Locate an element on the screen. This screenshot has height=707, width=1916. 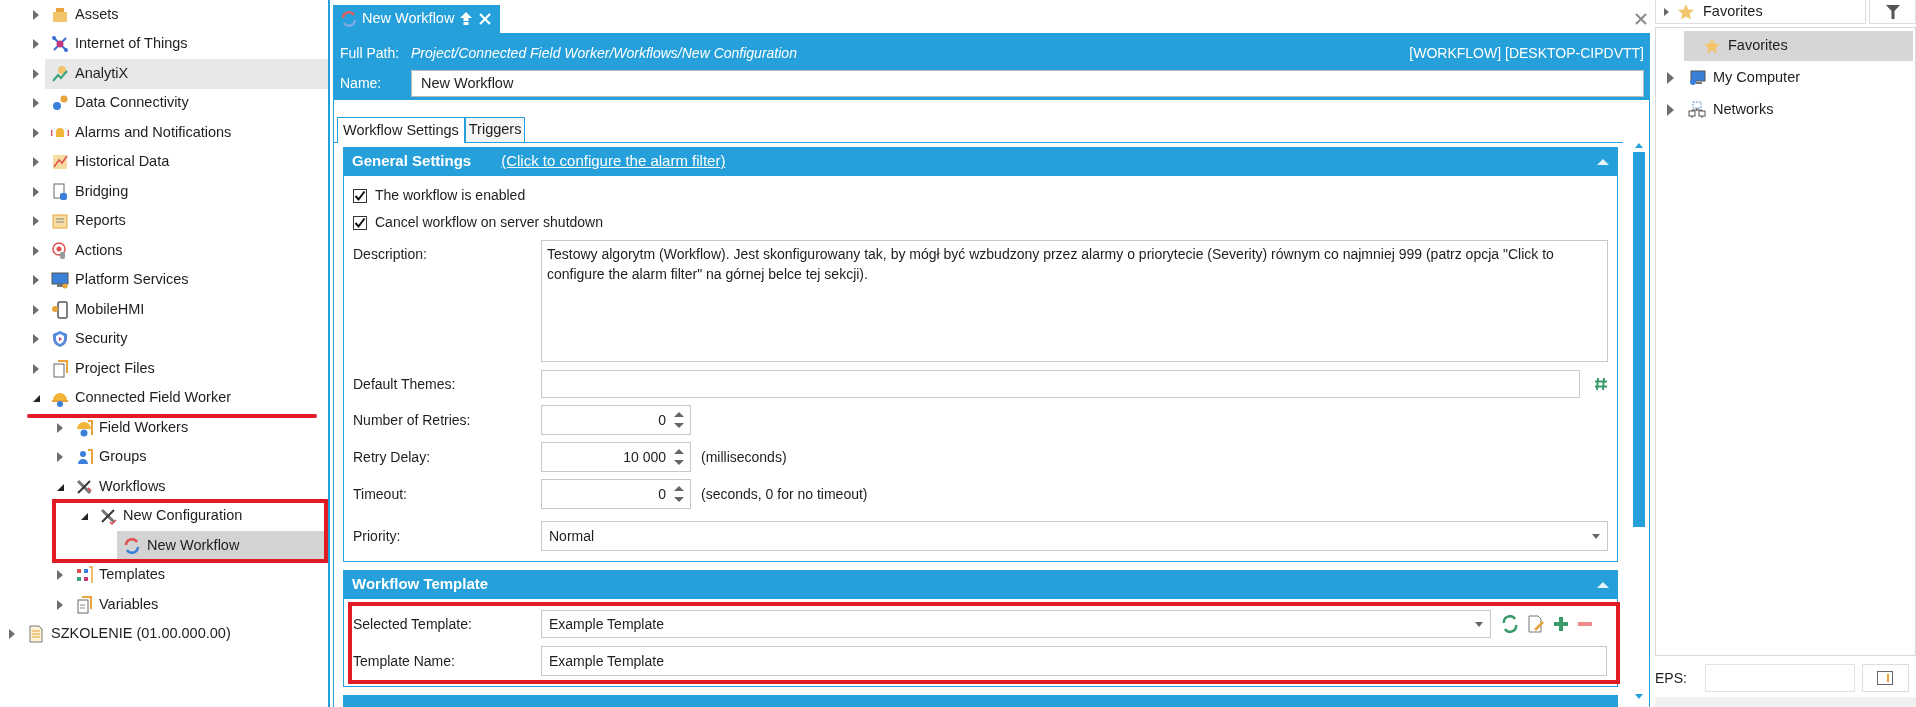
panel-icon is located at coordinates (1885, 678).